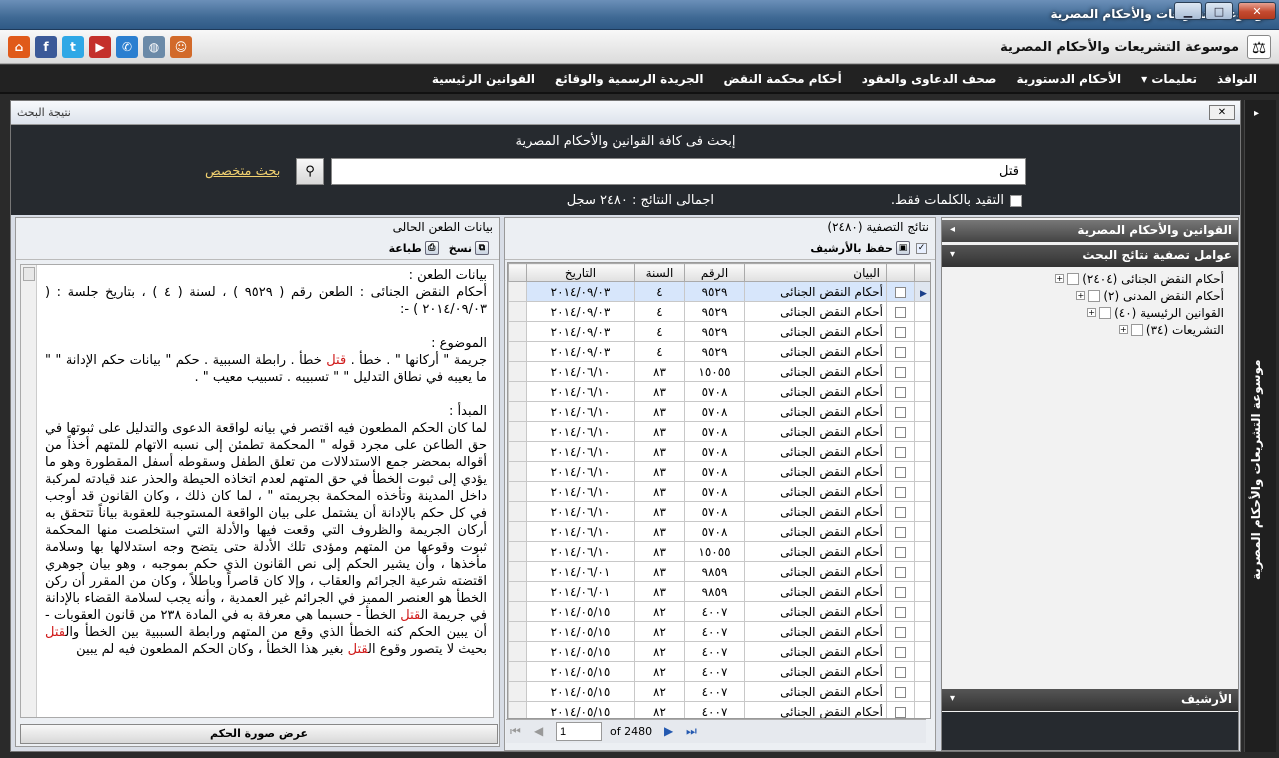  What do you see at coordinates (1188, 11) in the screenshot?
I see `minimize-button: ▁` at bounding box center [1188, 11].